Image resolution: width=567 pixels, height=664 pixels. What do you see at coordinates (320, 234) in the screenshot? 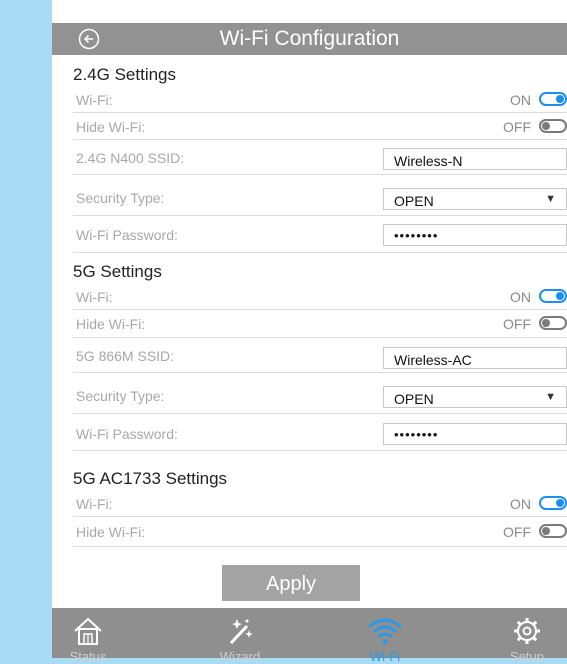
I see `row-password-2g: Wi-Fi Password: ••••••••` at bounding box center [320, 234].